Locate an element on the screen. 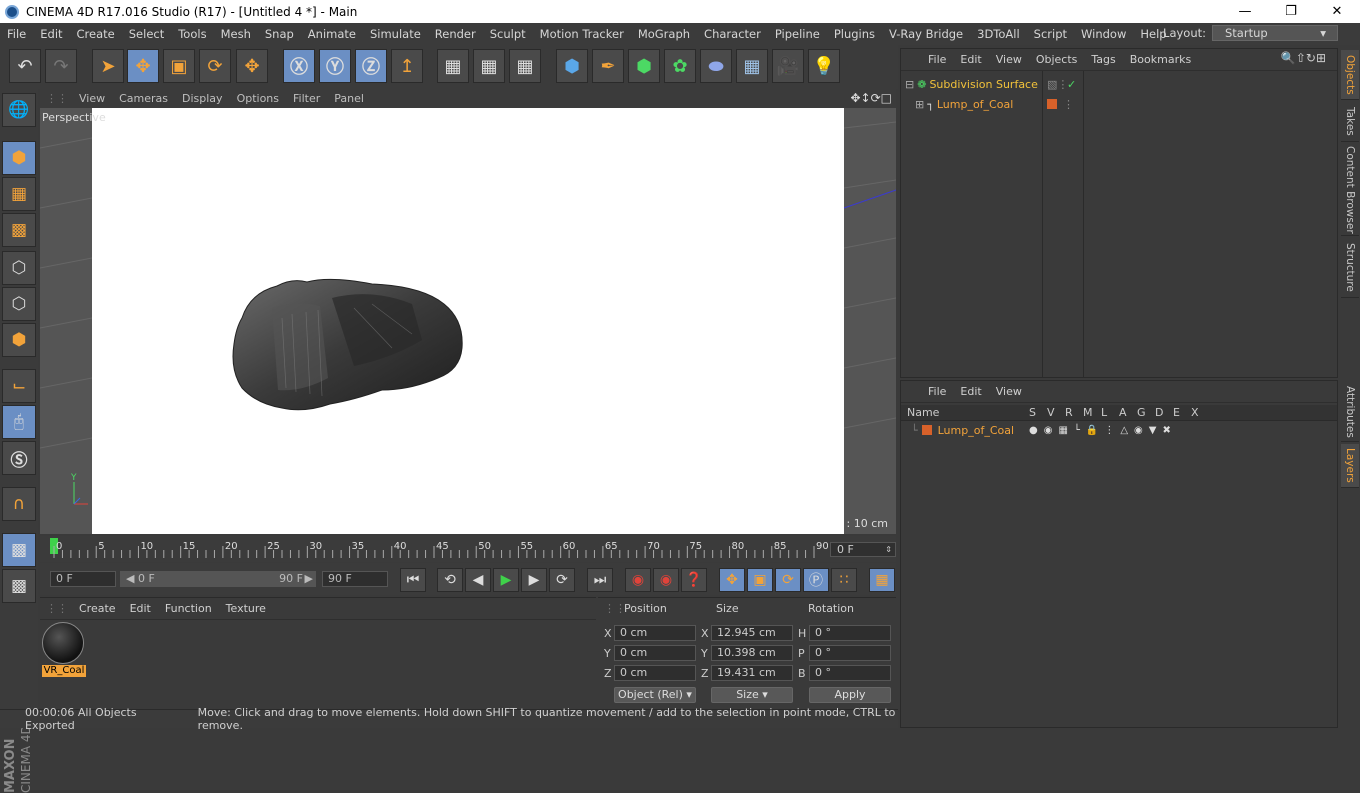 This screenshot has height=793, width=1360. record-rotation-button: ⟳ is located at coordinates (788, 580).